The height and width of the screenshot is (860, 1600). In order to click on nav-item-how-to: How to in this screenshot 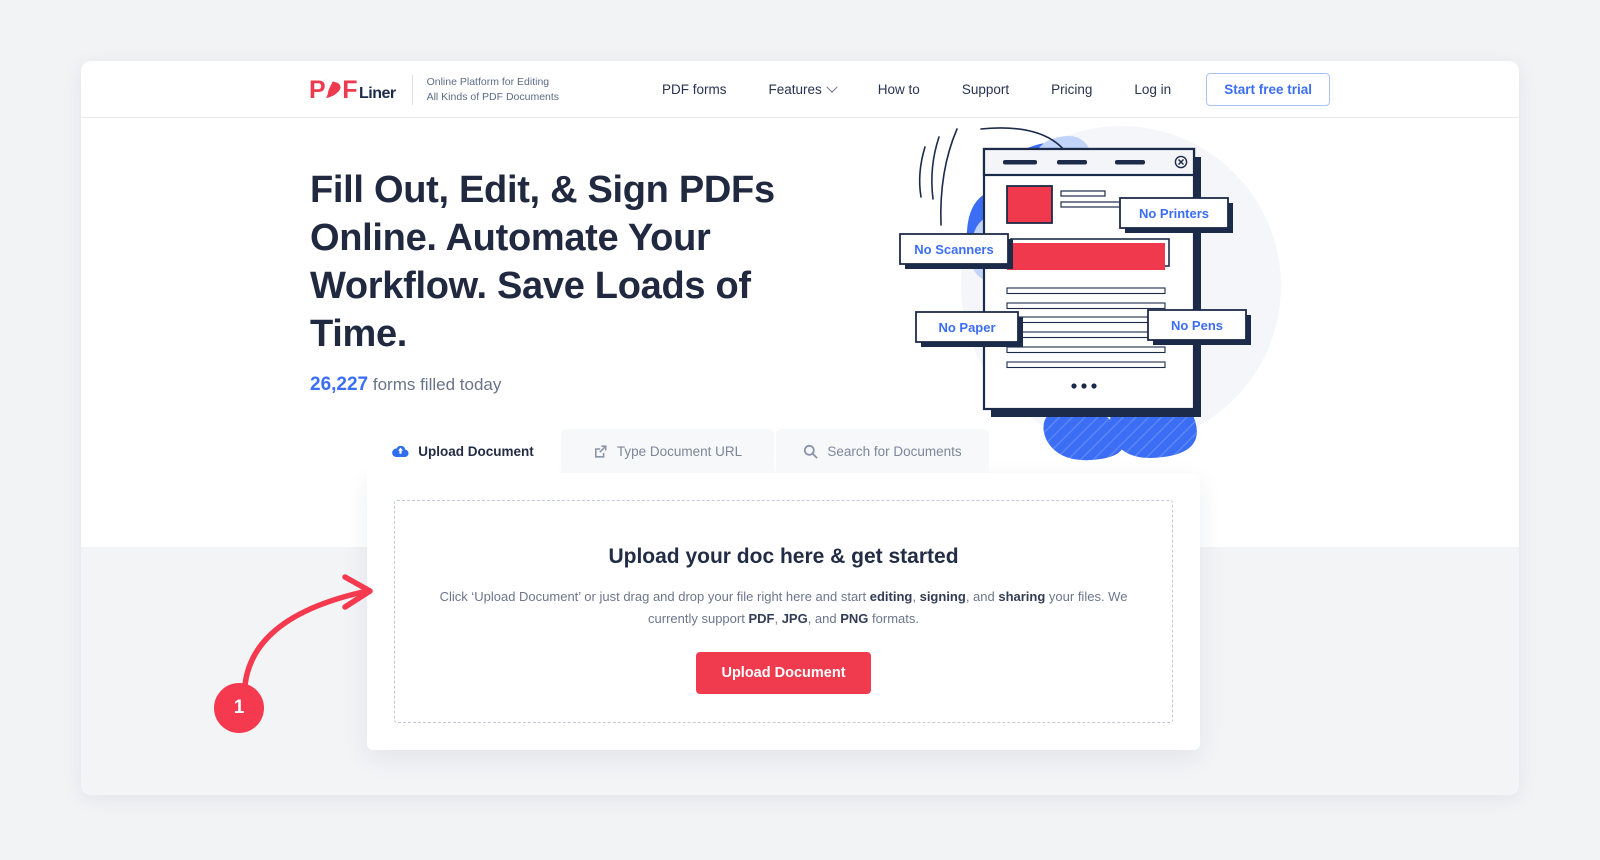, I will do `click(899, 89)`.